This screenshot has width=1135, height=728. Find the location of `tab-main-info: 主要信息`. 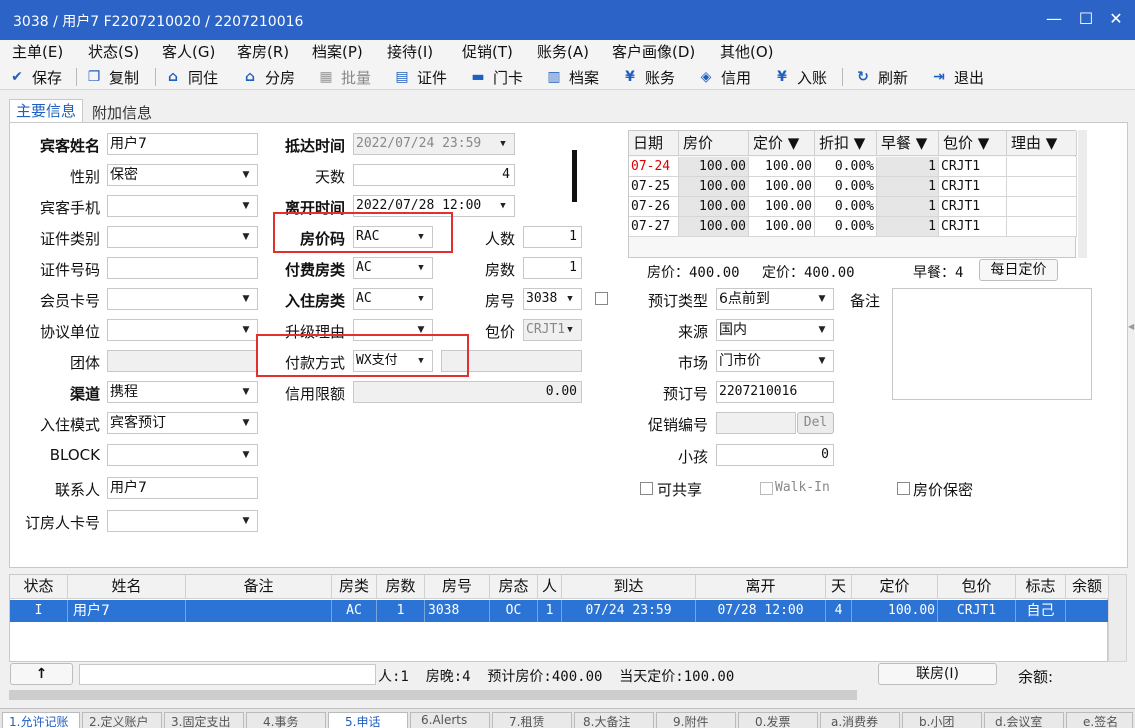

tab-main-info: 主要信息 is located at coordinates (46, 111).